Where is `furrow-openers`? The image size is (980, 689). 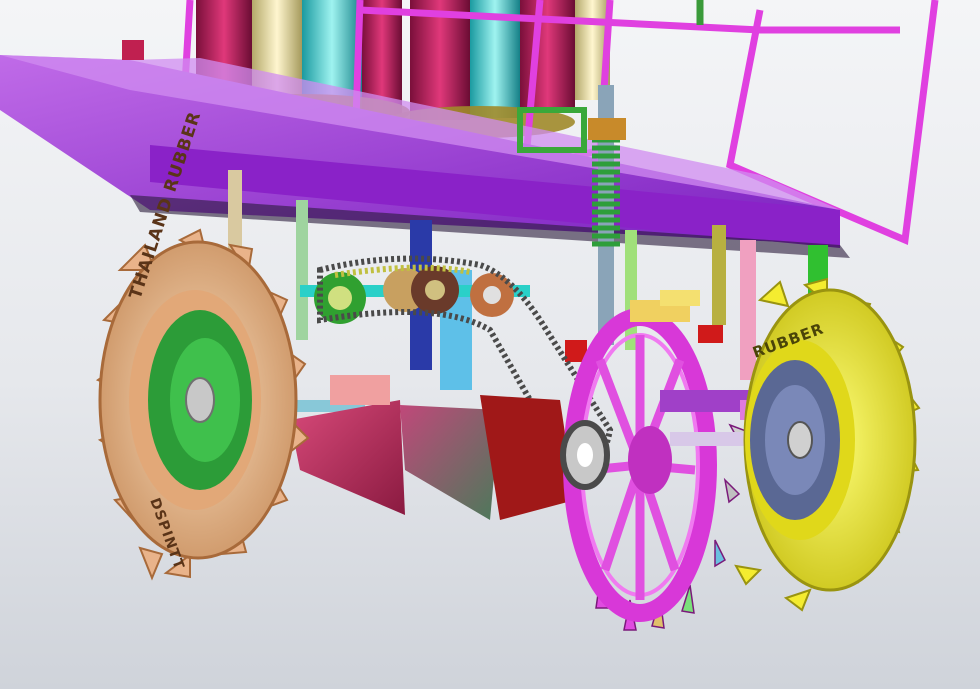 furrow-openers is located at coordinates (432, 447).